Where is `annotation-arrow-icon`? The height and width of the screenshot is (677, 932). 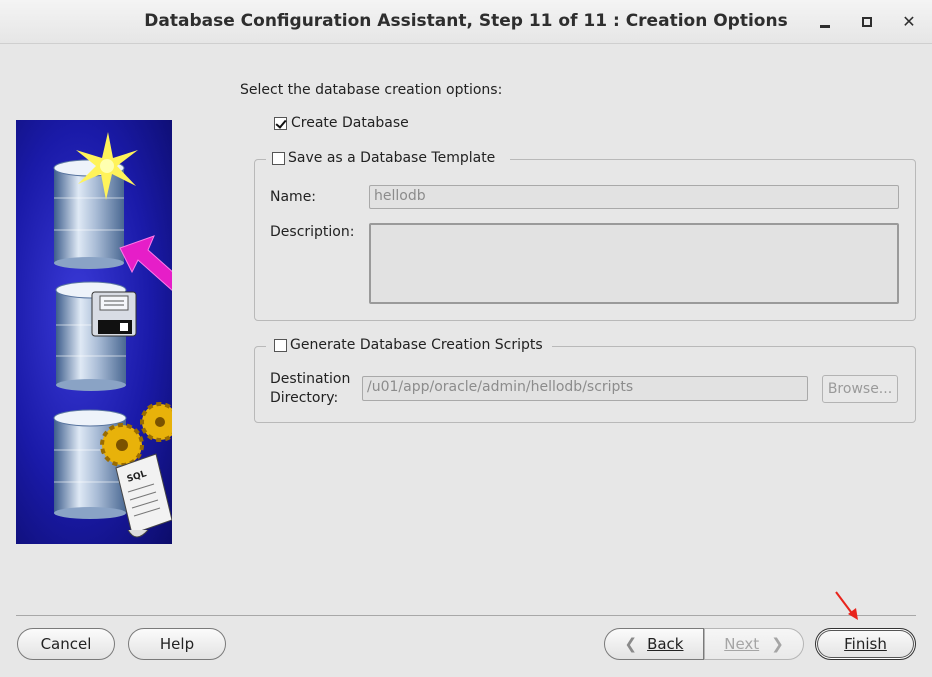
annotation-arrow-icon is located at coordinates (846, 605).